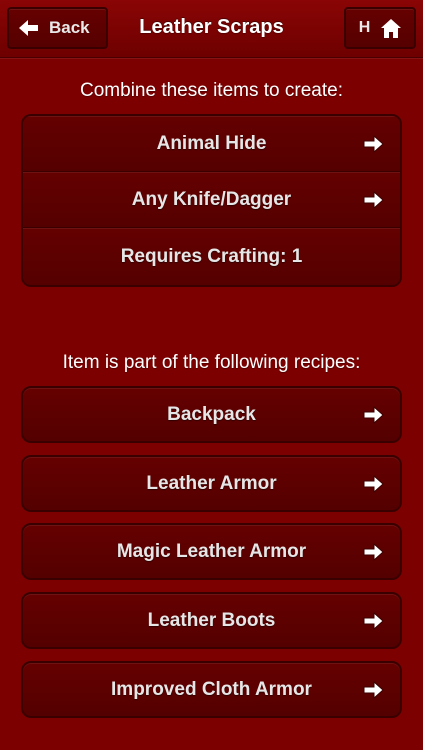 This screenshot has width=423, height=750. I want to click on requirement-row: Requires Crafting: 1, so click(211, 256).